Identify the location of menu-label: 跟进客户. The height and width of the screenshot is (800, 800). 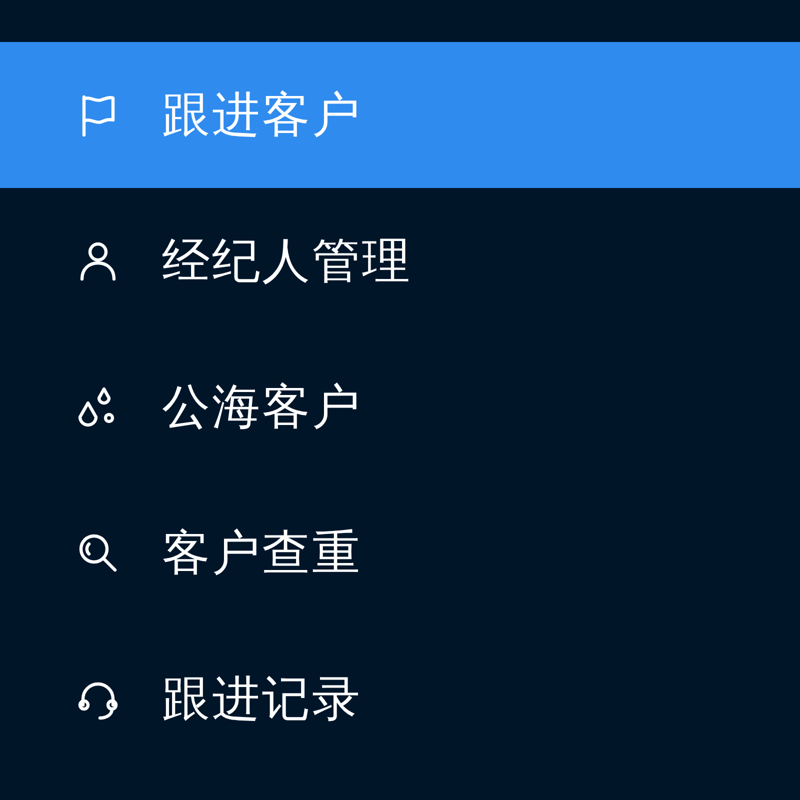
(262, 115).